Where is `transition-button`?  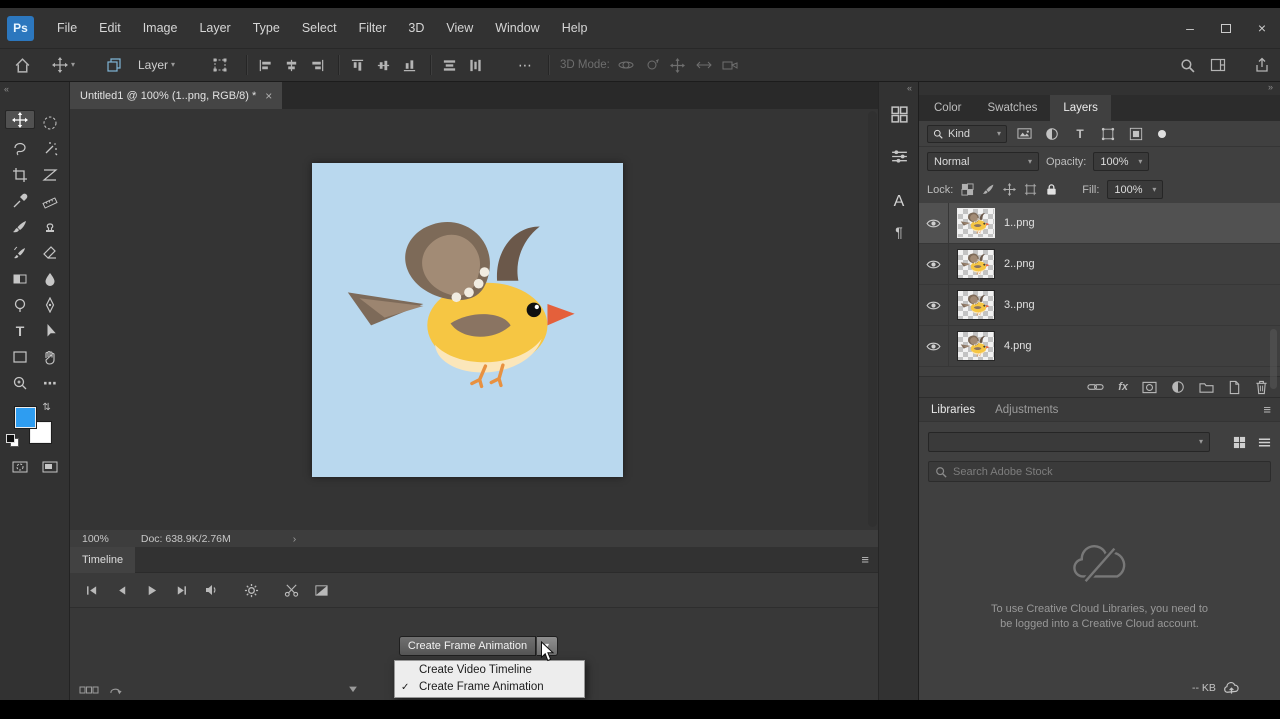 transition-button is located at coordinates (321, 590).